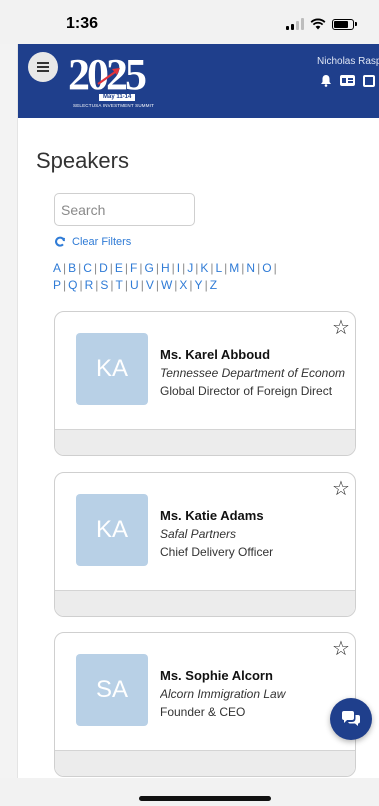  Describe the element at coordinates (234, 268) in the screenshot. I see `alpha-filter-m: M` at that location.